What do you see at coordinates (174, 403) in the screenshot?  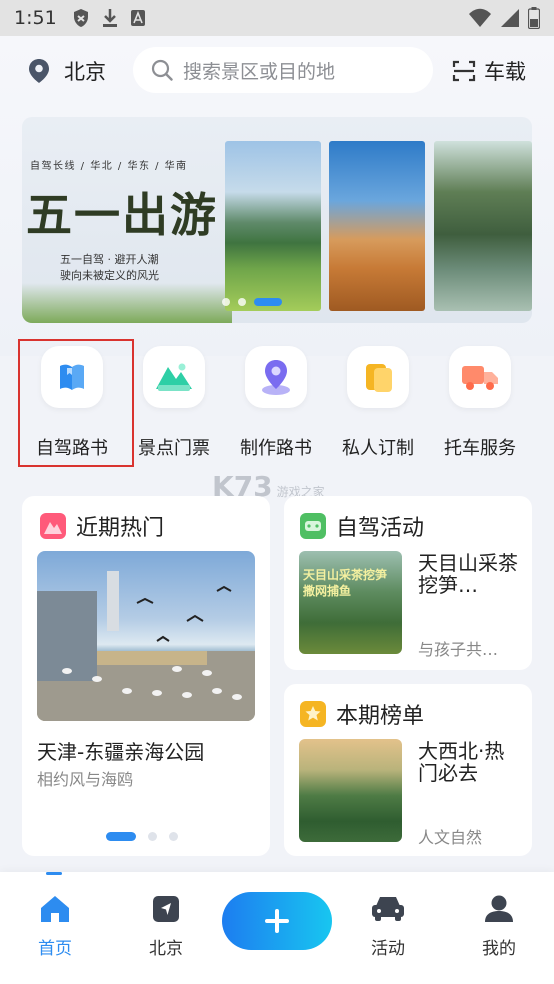 I see `service-tickets: 景点门票` at bounding box center [174, 403].